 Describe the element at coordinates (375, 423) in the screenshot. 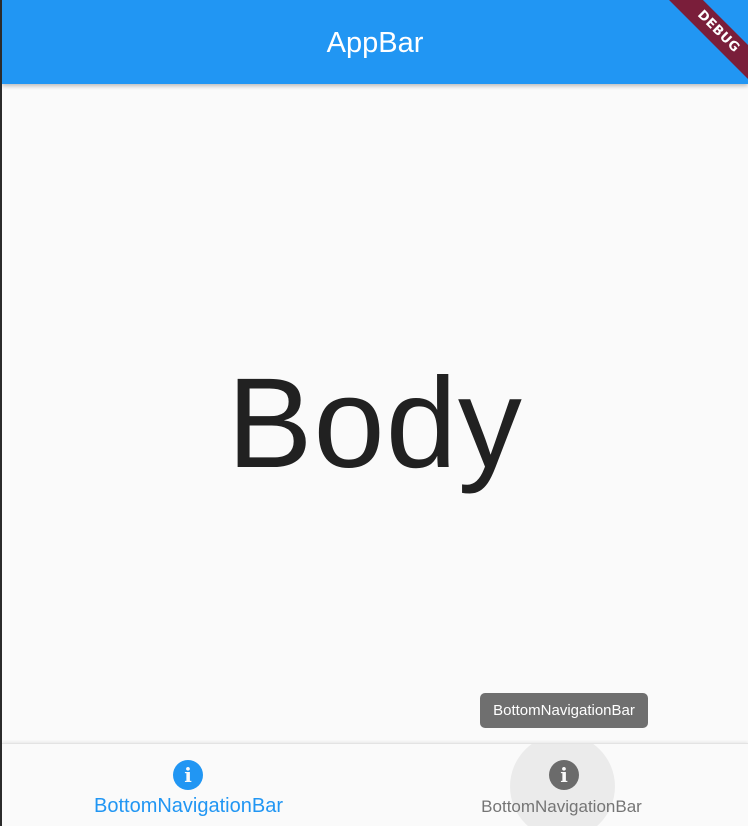

I see `body-text: Body` at that location.